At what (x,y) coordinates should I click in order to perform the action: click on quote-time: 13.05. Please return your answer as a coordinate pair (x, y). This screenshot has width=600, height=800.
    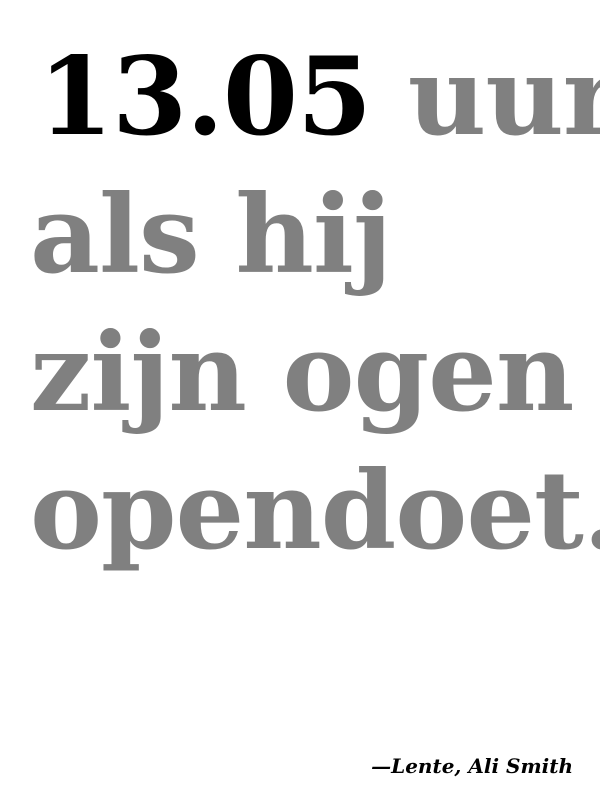
    Looking at the image, I should click on (205, 97).